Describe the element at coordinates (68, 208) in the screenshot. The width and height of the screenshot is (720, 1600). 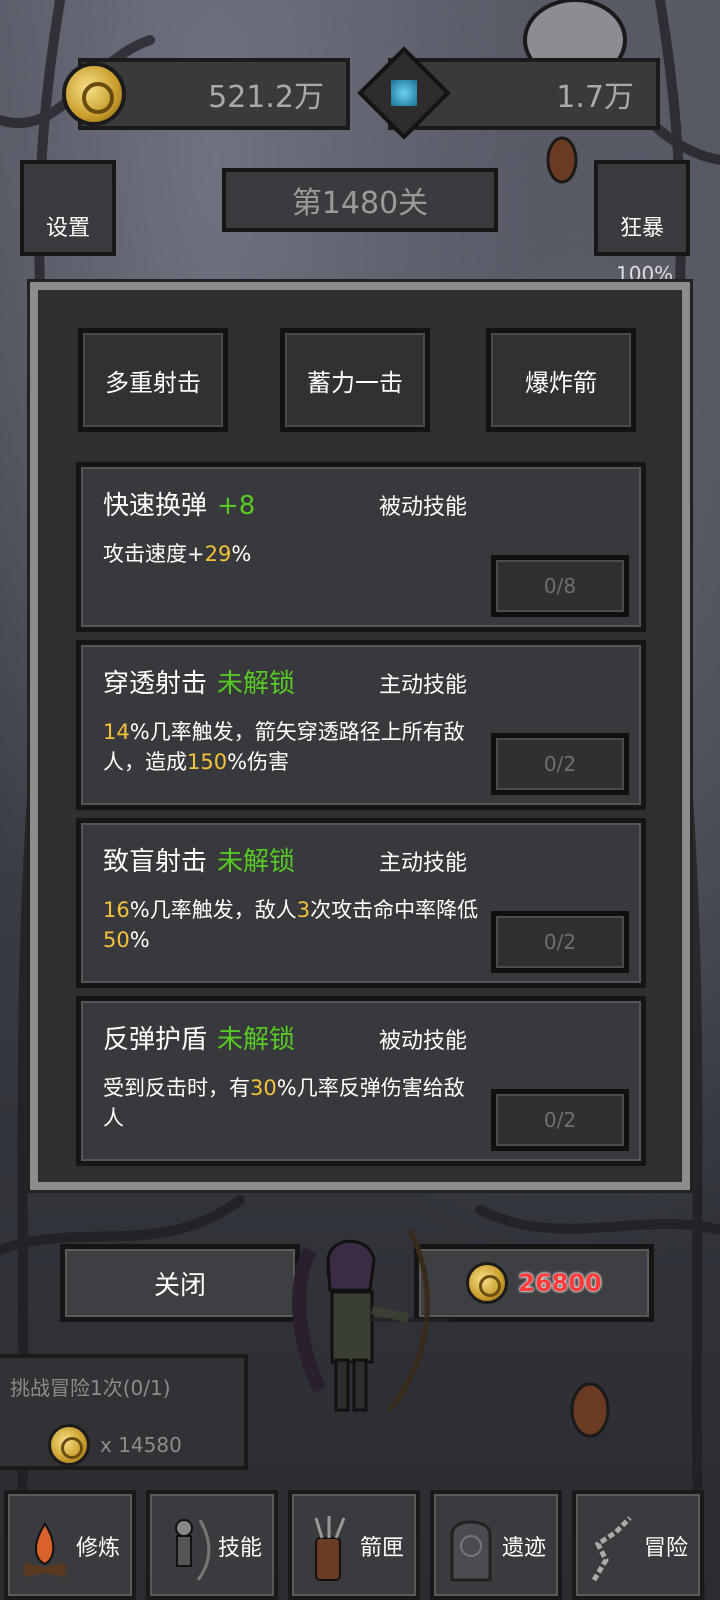
I see `settings-button: 设置` at that location.